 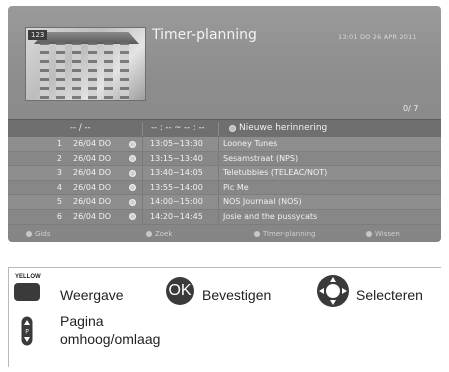 What do you see at coordinates (389, 295) in the screenshot?
I see `selecteren-label: Selecteren` at bounding box center [389, 295].